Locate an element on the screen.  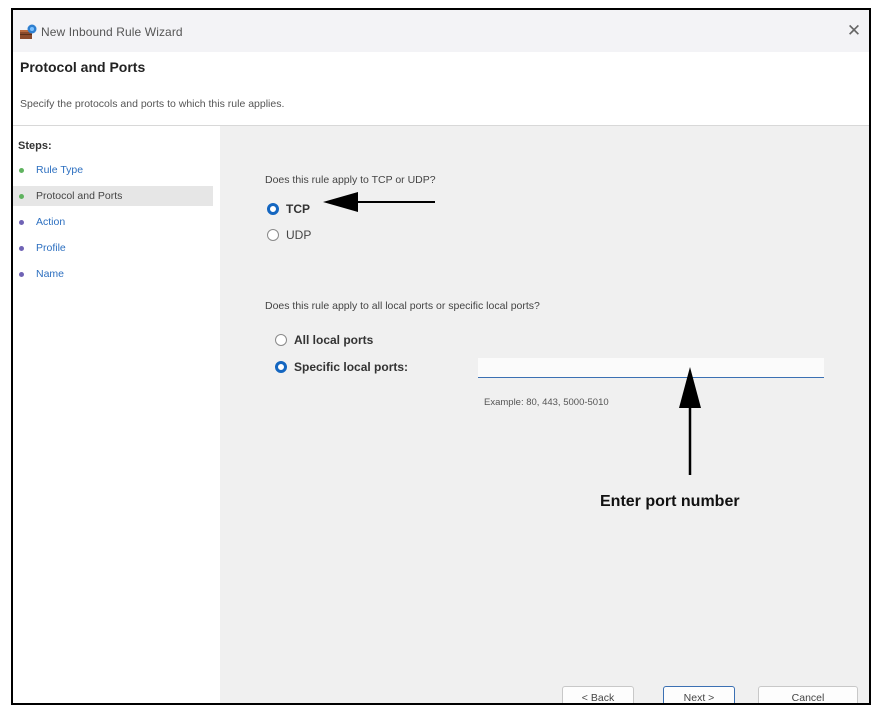
arrow-to-tcp is located at coordinates (379, 202).